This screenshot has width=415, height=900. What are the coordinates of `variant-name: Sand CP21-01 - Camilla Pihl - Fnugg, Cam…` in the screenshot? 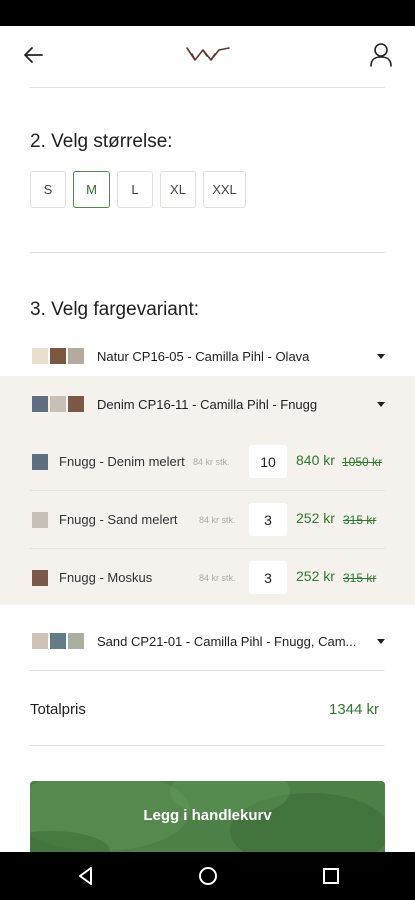 It's located at (227, 641).